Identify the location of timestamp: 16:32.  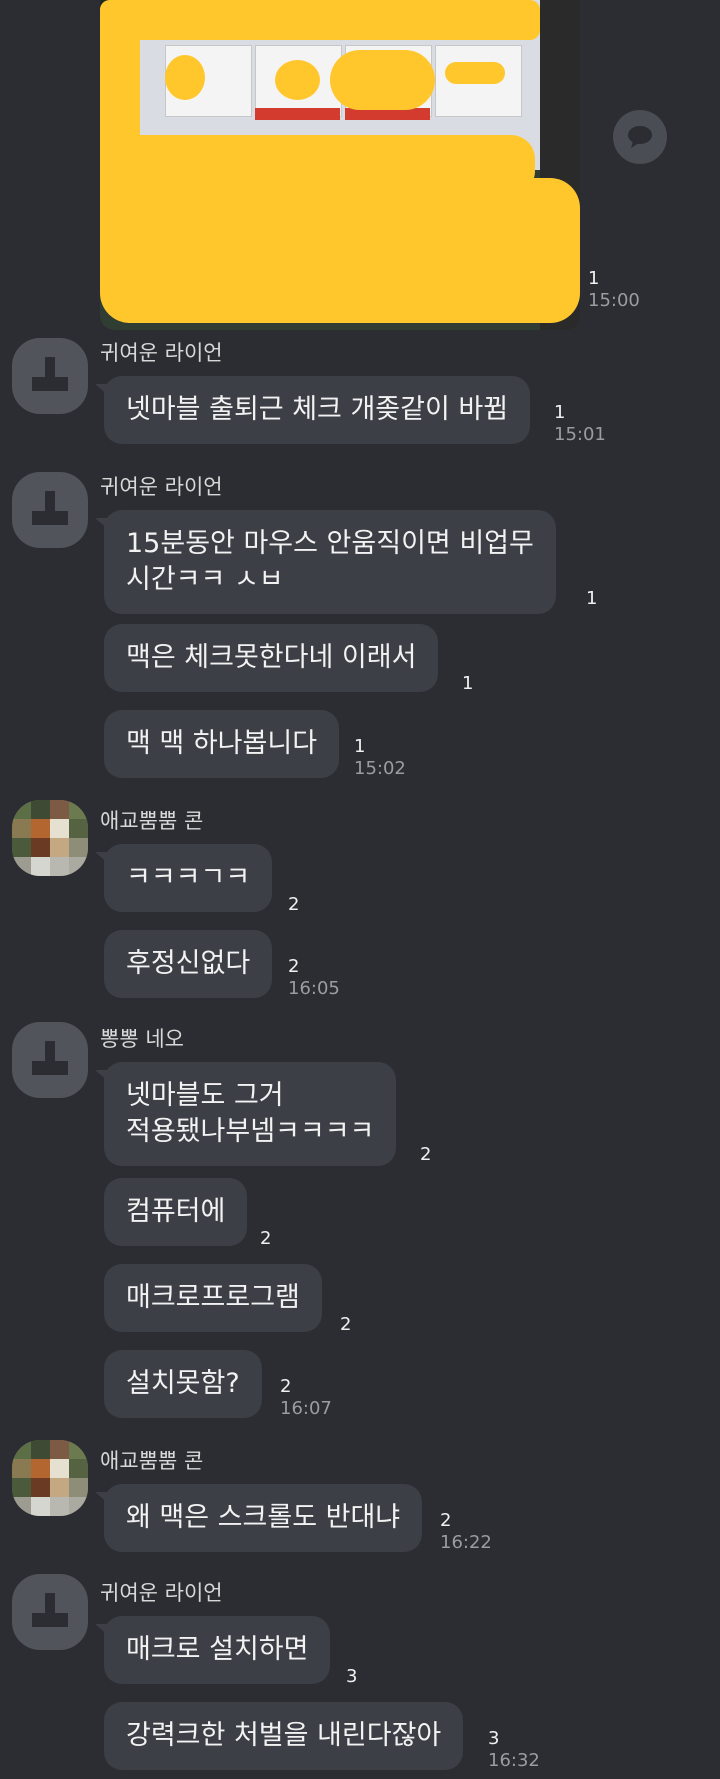
(514, 1760).